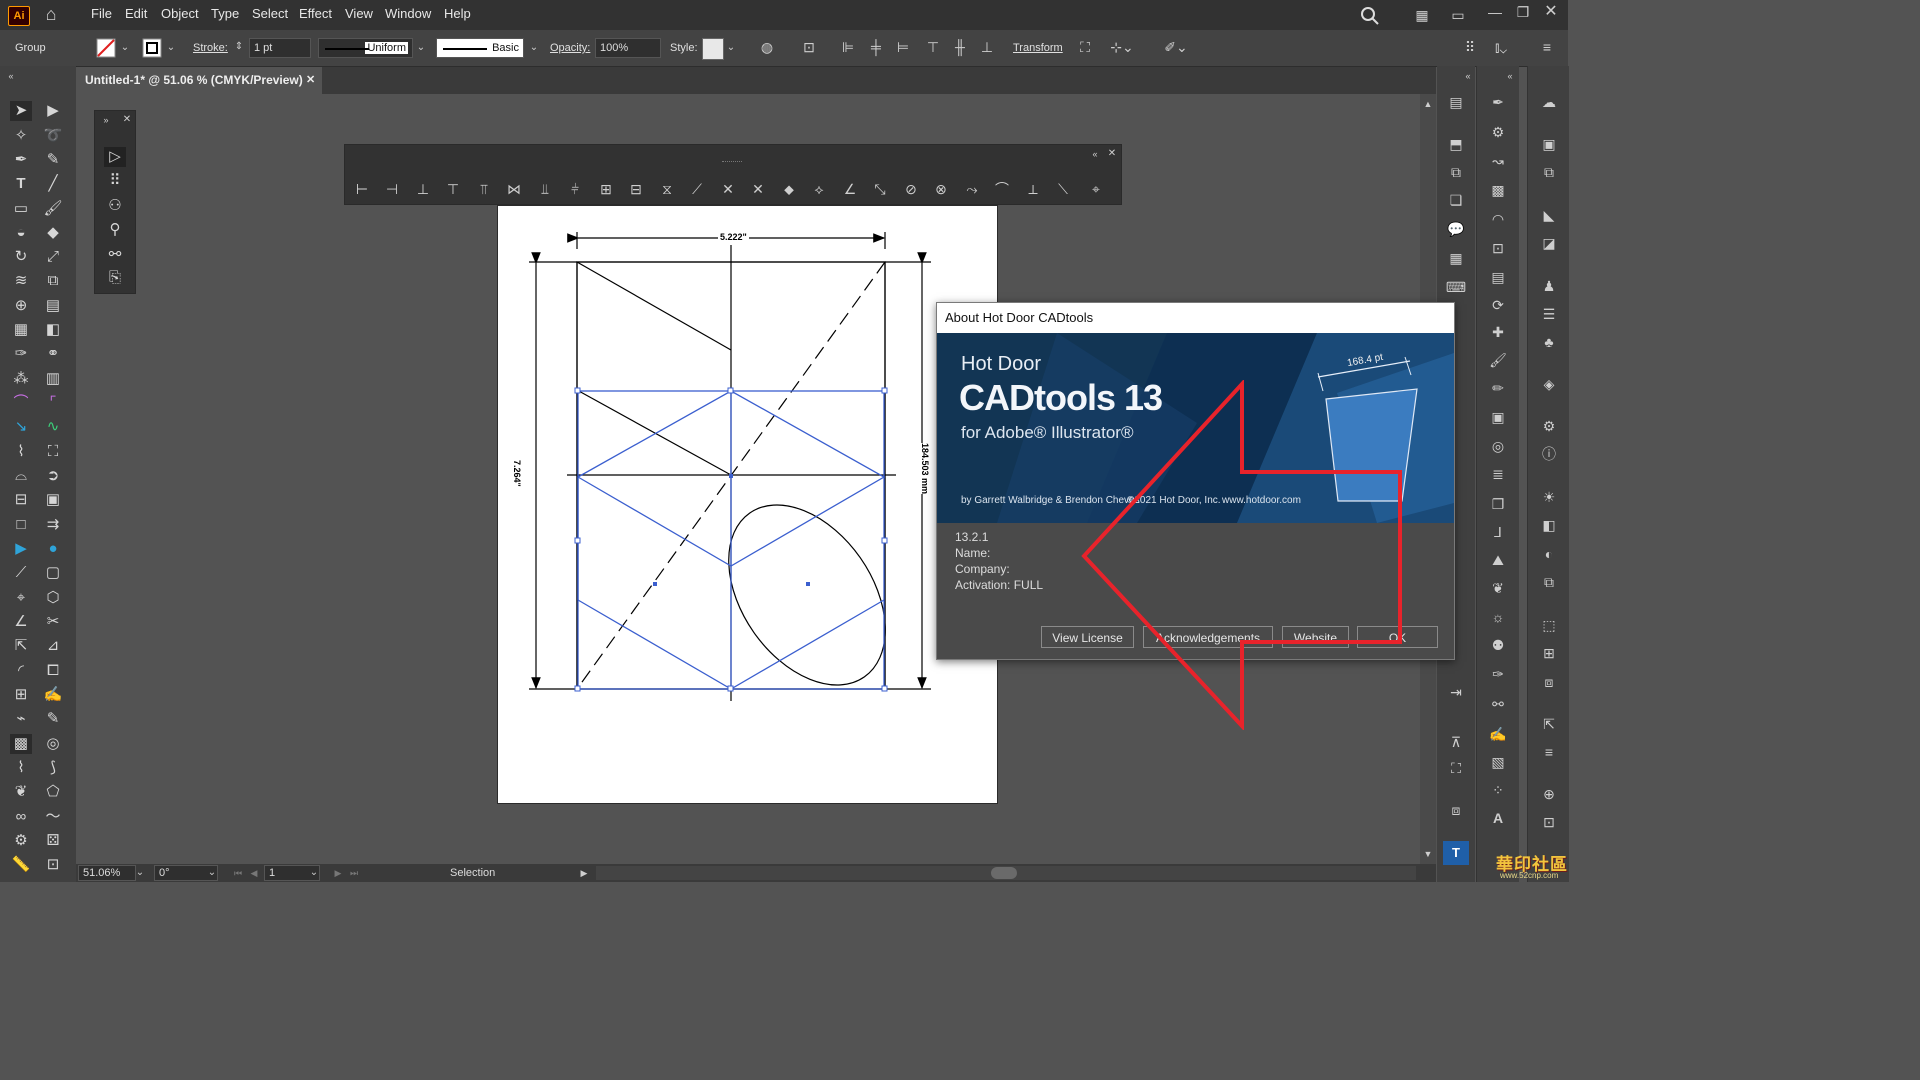  I want to click on tab-panel-icon: ⇥, so click(1456, 692).